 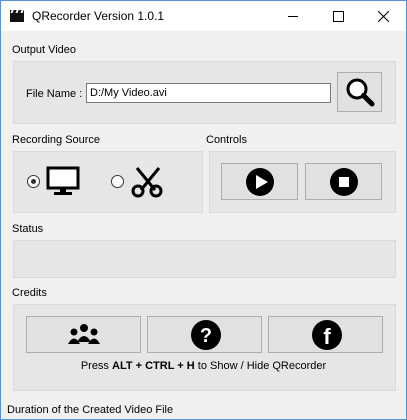 I want to click on file-name-label: File Name :, so click(x=54, y=94).